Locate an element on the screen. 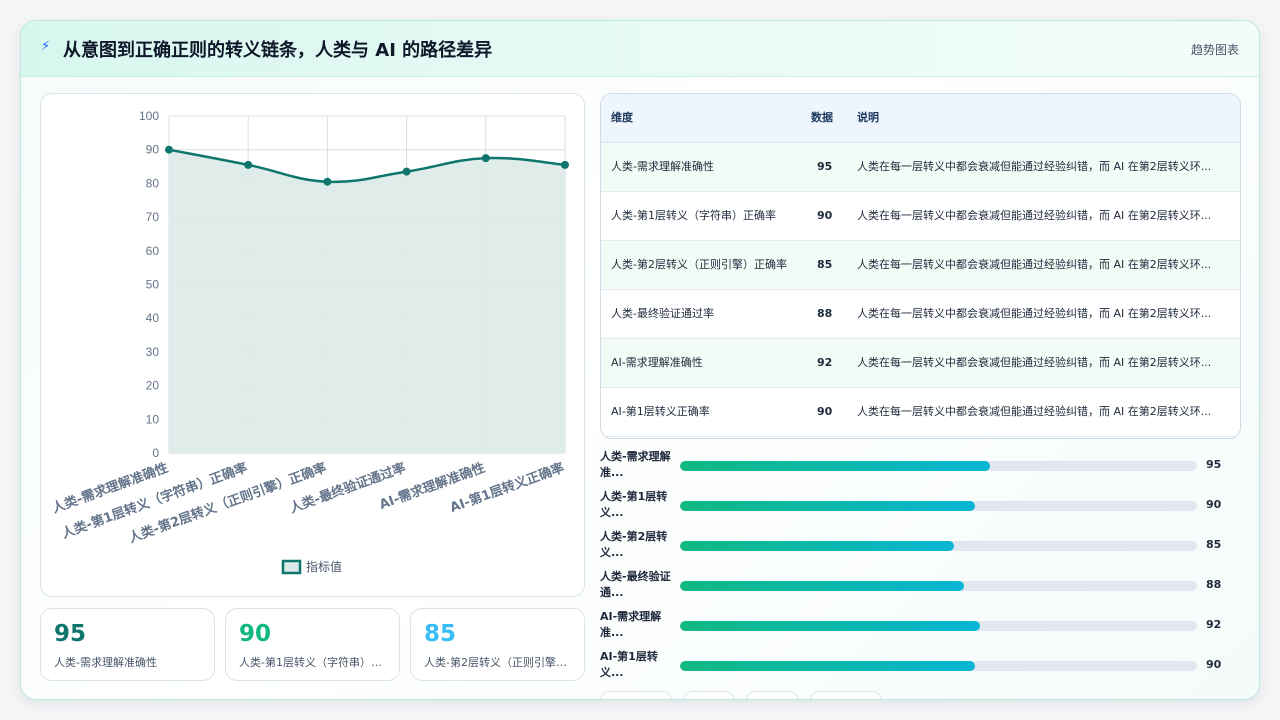 The height and width of the screenshot is (720, 1280). y-tick-label: 80 is located at coordinates (153, 183).